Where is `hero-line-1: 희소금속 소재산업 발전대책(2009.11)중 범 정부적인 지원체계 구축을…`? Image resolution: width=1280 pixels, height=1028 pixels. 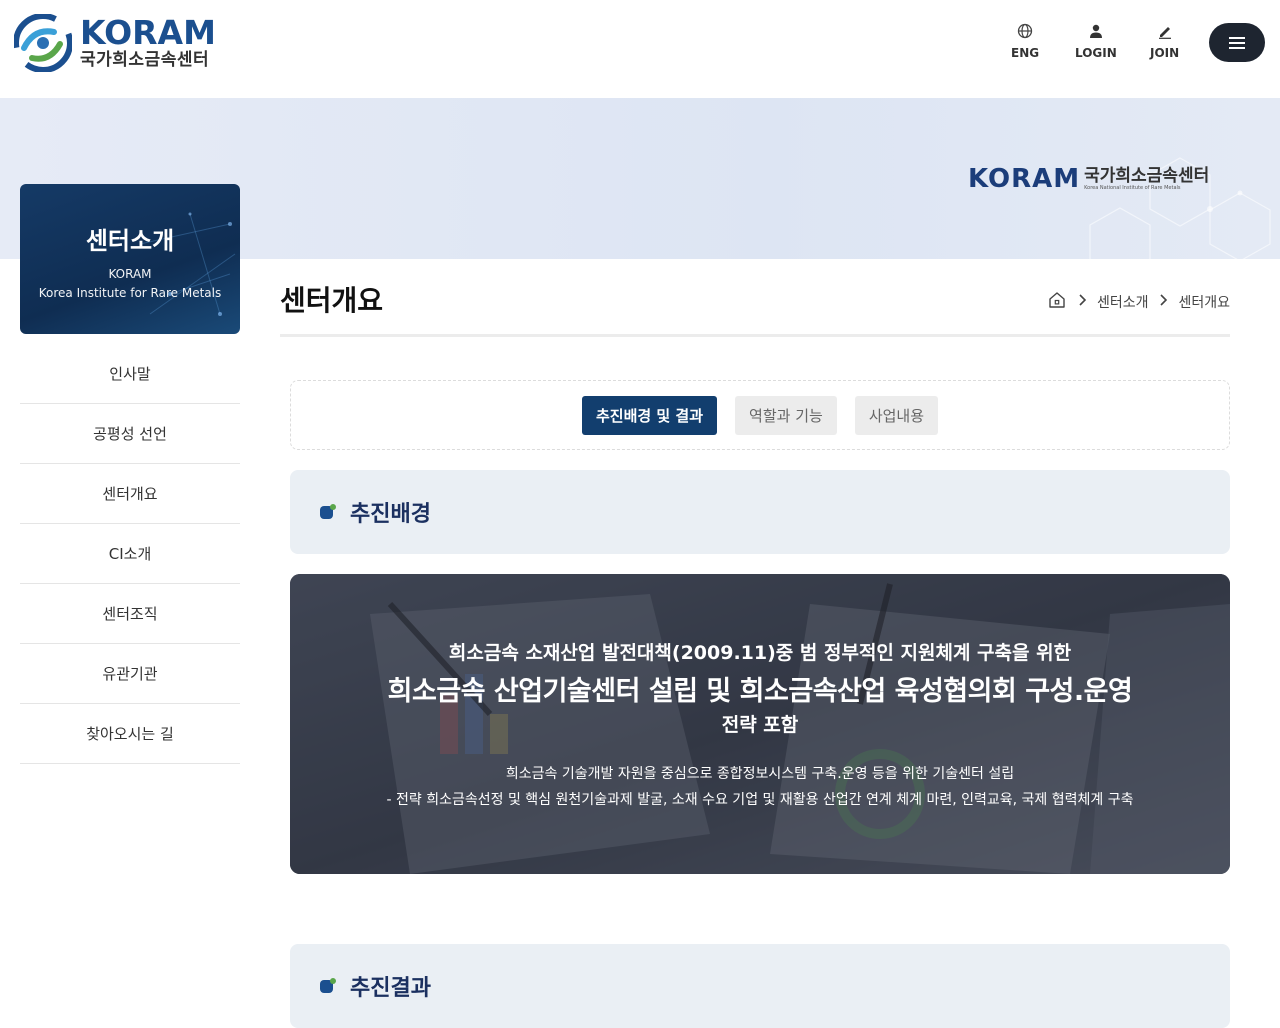
hero-line-1: 희소금속 소재산업 발전대책(2009.11)중 범 정부적인 지원체계 구축을… is located at coordinates (760, 653).